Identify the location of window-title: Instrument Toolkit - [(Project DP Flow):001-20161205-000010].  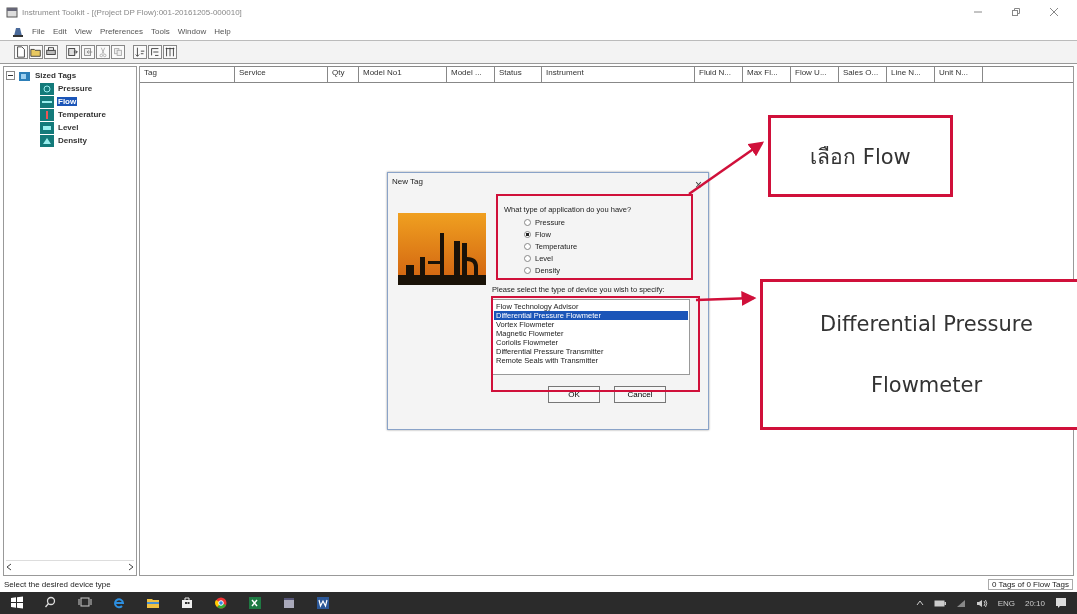
(132, 12).